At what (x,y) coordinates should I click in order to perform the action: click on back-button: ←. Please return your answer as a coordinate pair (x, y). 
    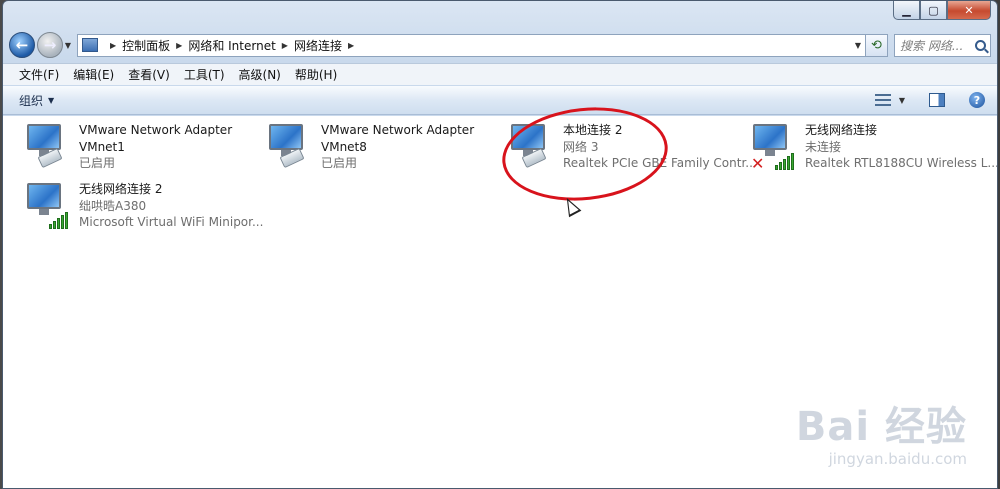
    Looking at the image, I should click on (22, 45).